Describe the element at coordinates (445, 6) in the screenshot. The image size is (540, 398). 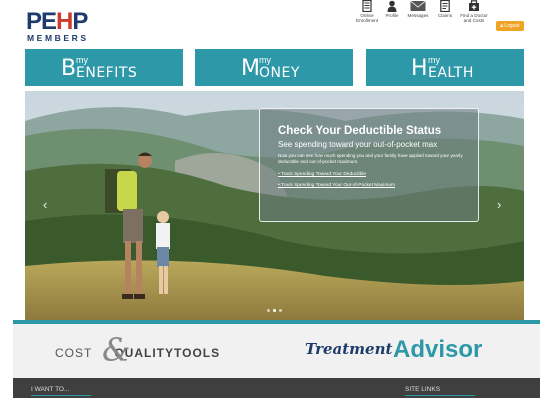
I see `claims-icon` at that location.